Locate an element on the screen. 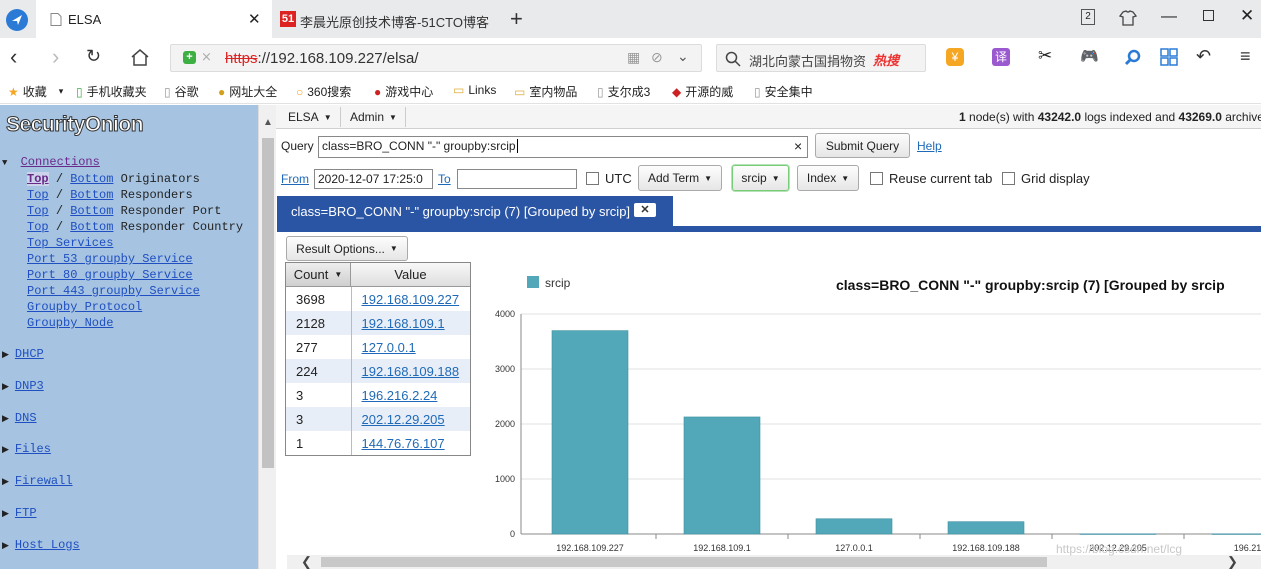 This screenshot has width=1261, height=569. bookmark-indoor: ▭ 室内物品 is located at coordinates (545, 91).